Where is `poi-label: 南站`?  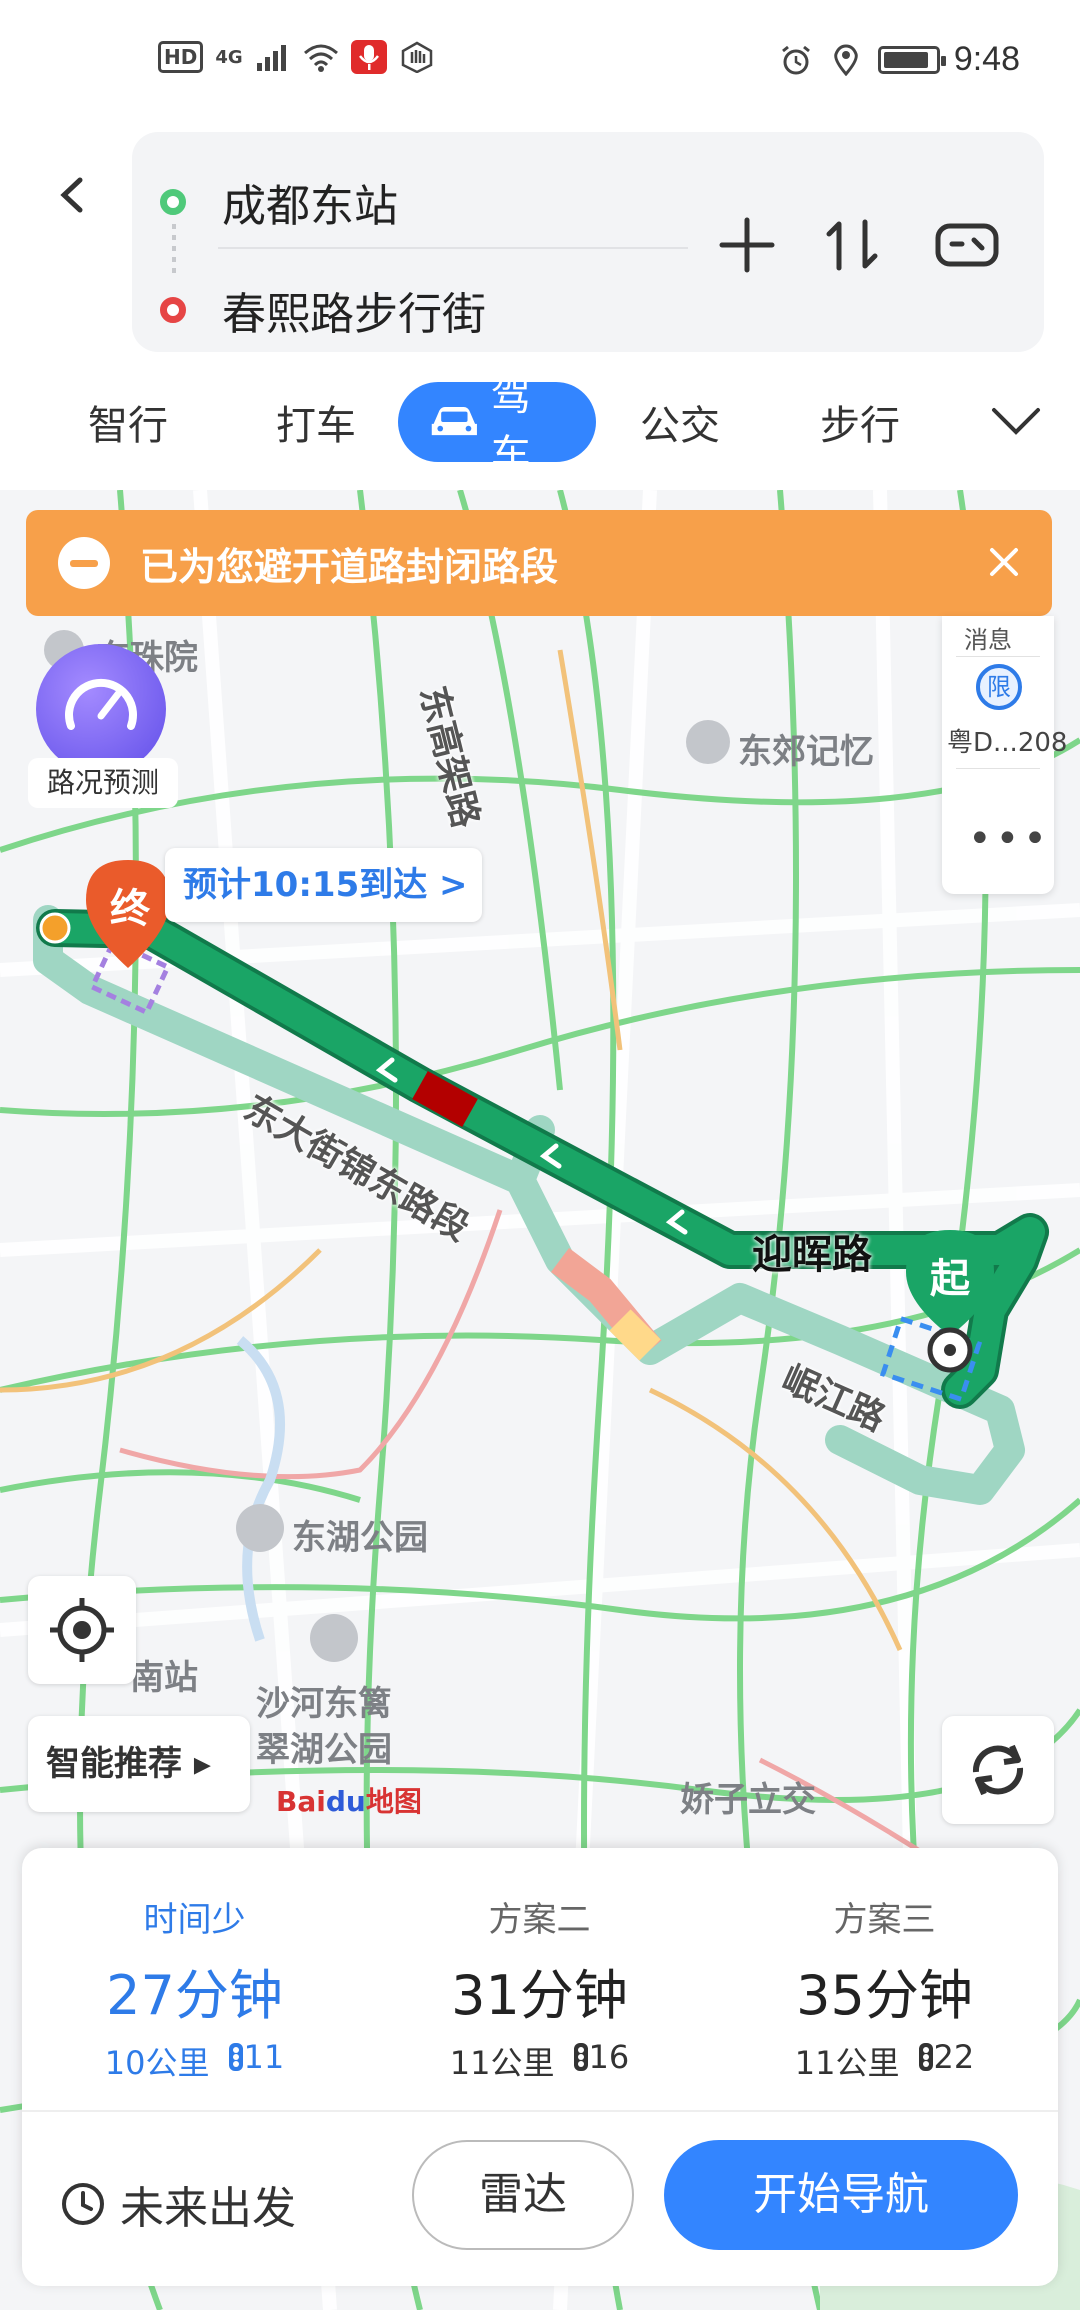
poi-label: 南站 is located at coordinates (164, 1678).